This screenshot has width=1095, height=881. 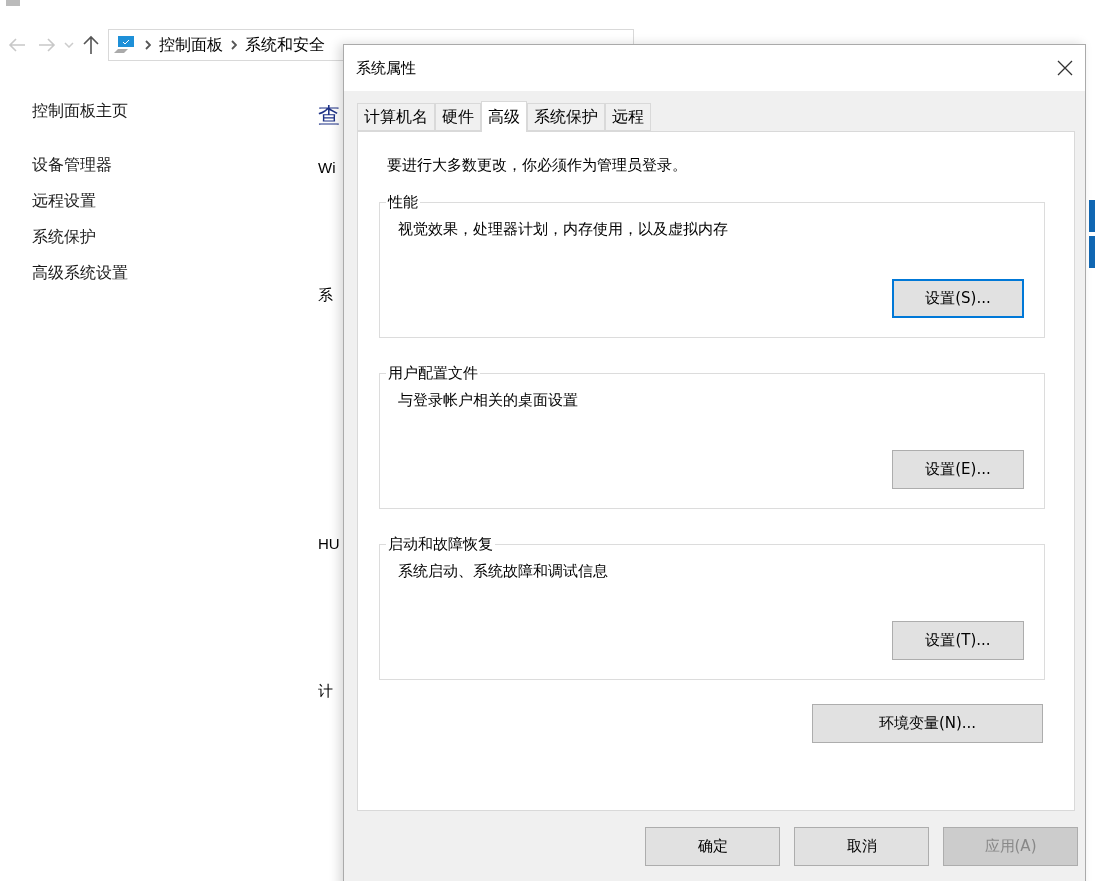 I want to click on page-heading: 查, so click(x=329, y=116).